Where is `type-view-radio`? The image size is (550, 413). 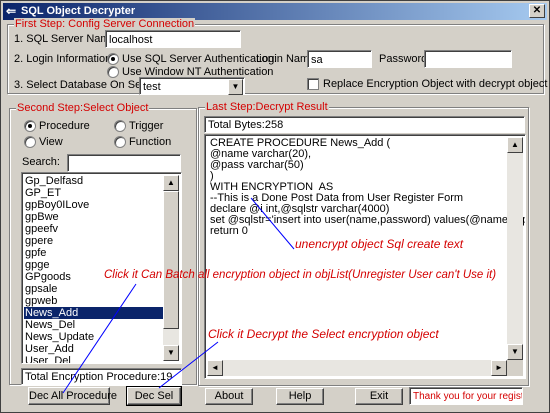
type-view-radio is located at coordinates (30, 142).